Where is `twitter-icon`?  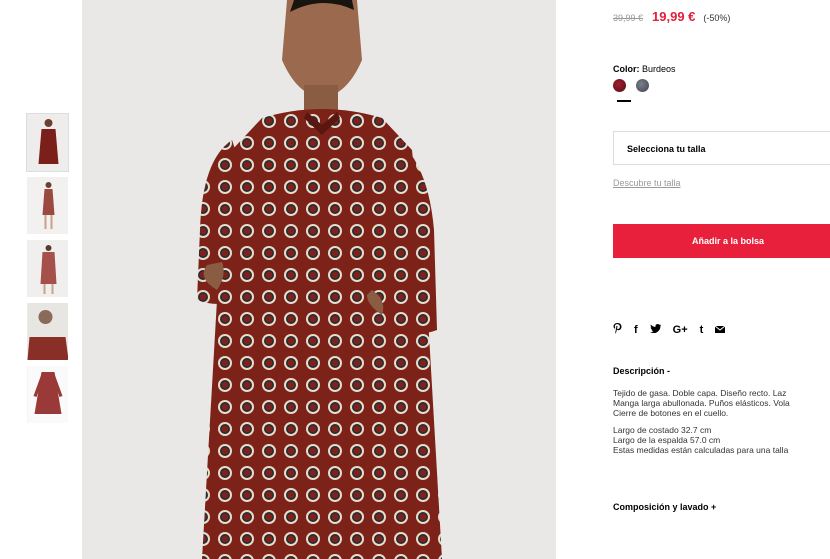
twitter-icon is located at coordinates (655, 330).